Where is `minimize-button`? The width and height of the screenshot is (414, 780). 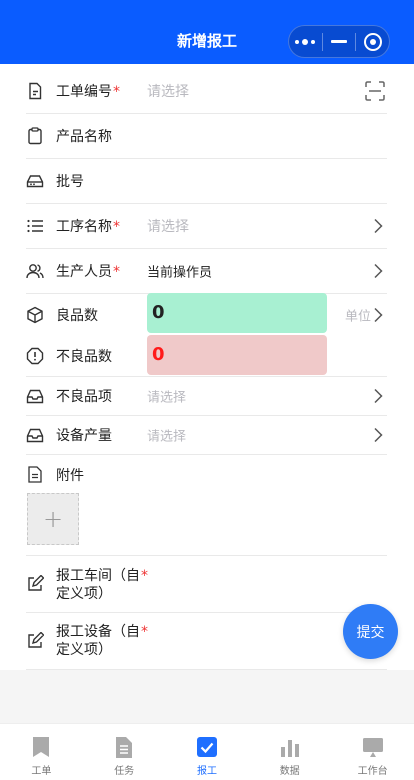 minimize-button is located at coordinates (339, 41).